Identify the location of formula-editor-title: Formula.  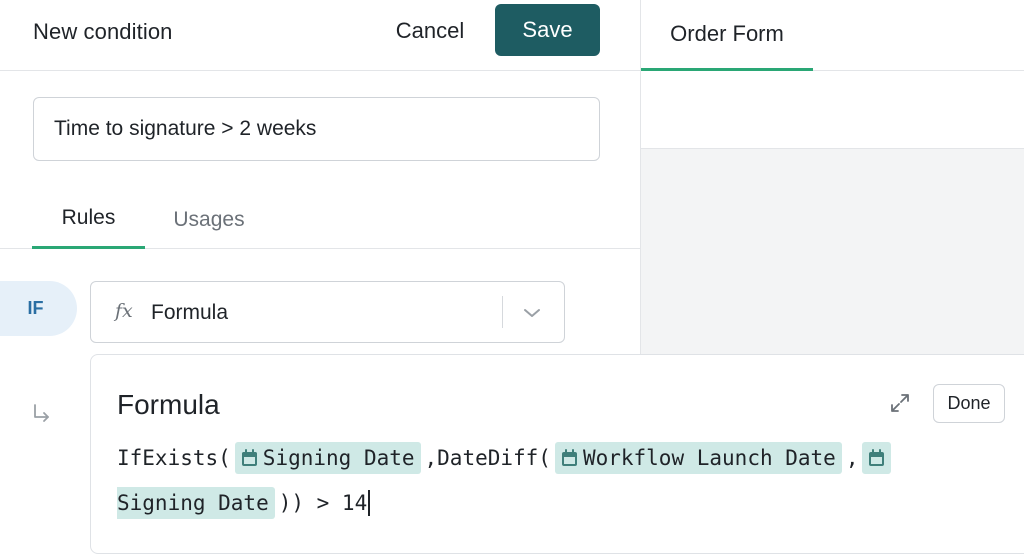
(168, 404).